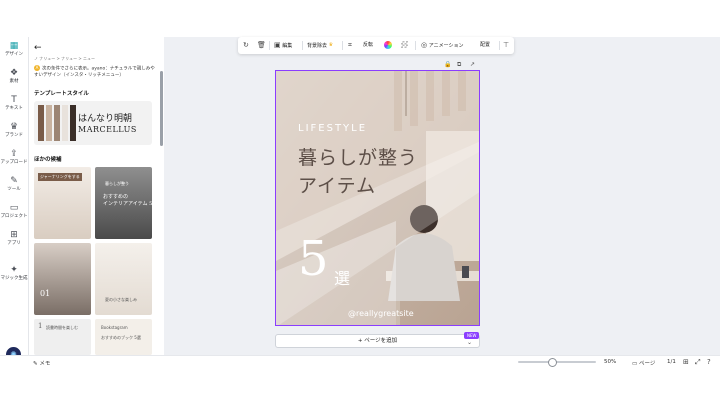 The width and height of the screenshot is (720, 405). I want to click on pen-icon: ✎, so click(14, 181).